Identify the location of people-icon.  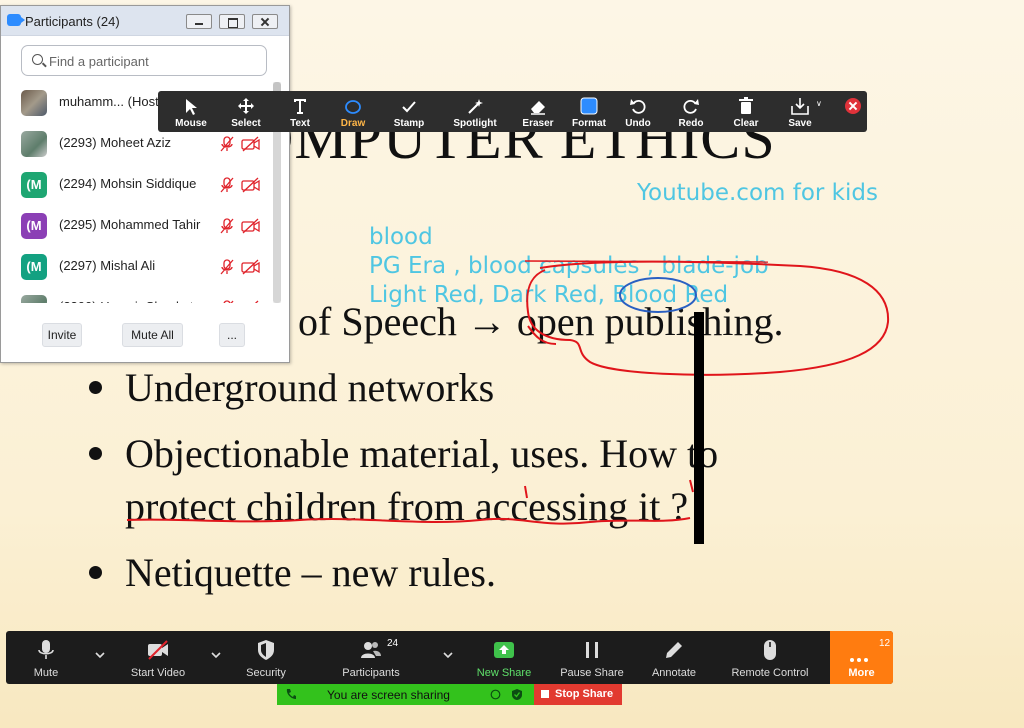
(371, 650).